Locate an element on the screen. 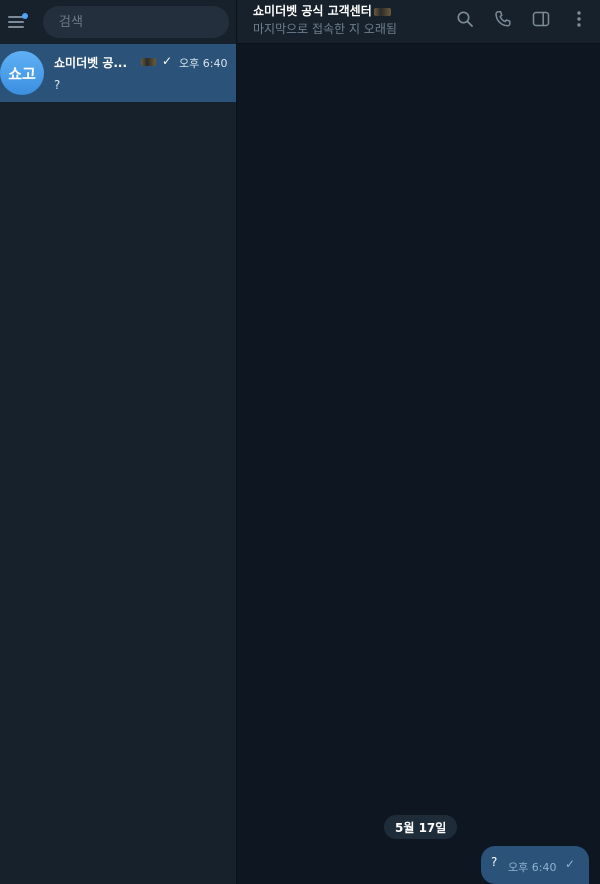 The width and height of the screenshot is (600, 884). message-text: ? is located at coordinates (494, 862).